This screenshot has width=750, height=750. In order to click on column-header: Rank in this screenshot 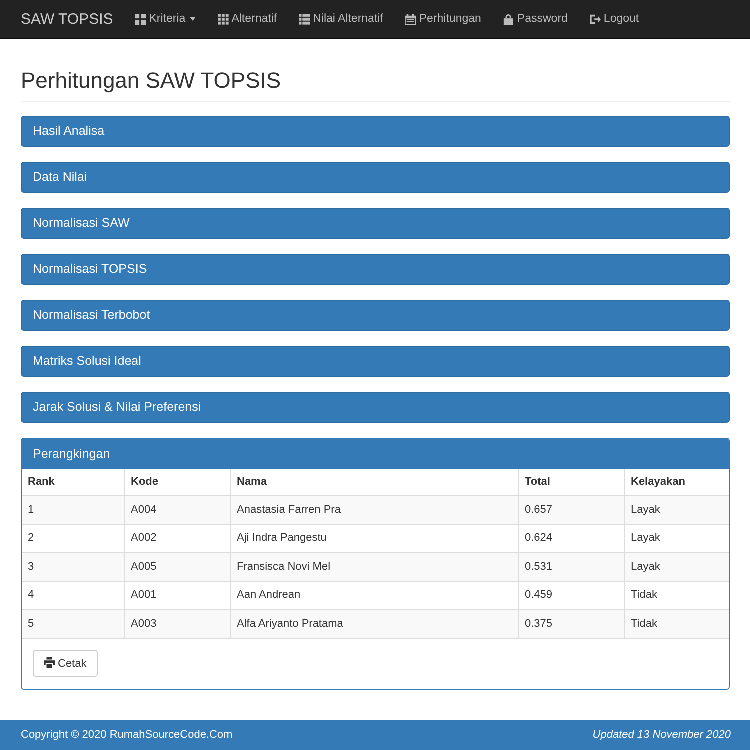, I will do `click(73, 482)`.